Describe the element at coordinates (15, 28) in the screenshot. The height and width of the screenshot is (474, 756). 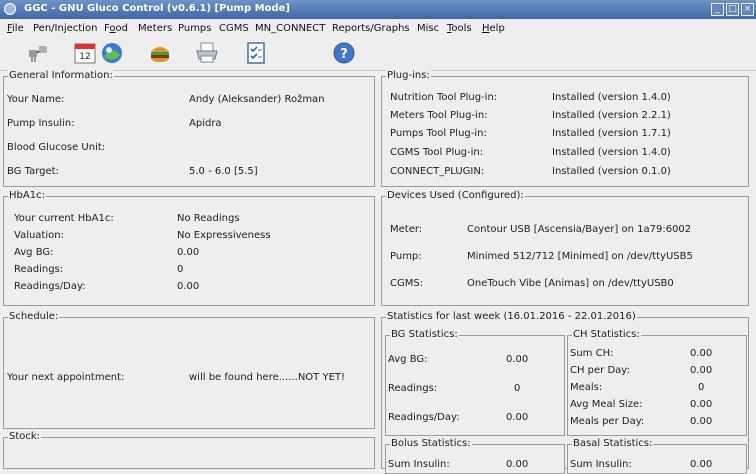
I see `menu-file: File` at that location.